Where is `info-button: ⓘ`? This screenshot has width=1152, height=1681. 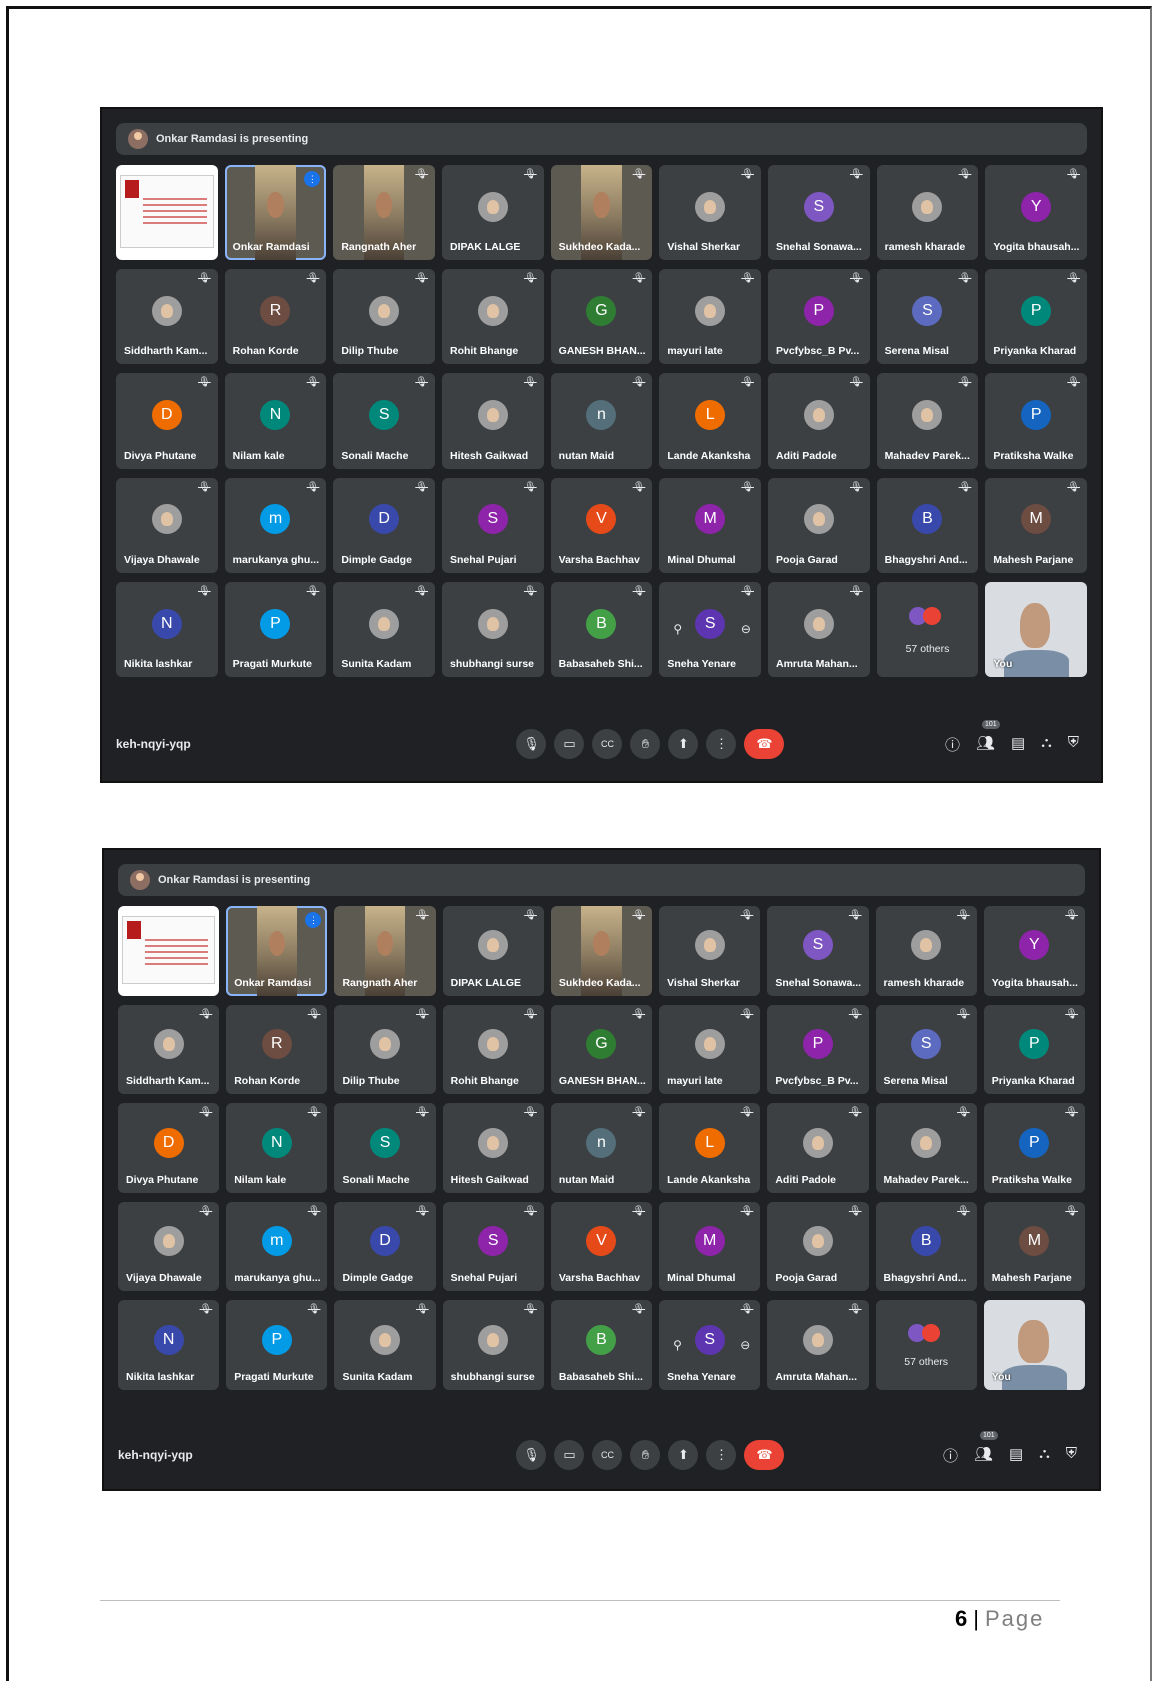
info-button: ⓘ is located at coordinates (950, 1455).